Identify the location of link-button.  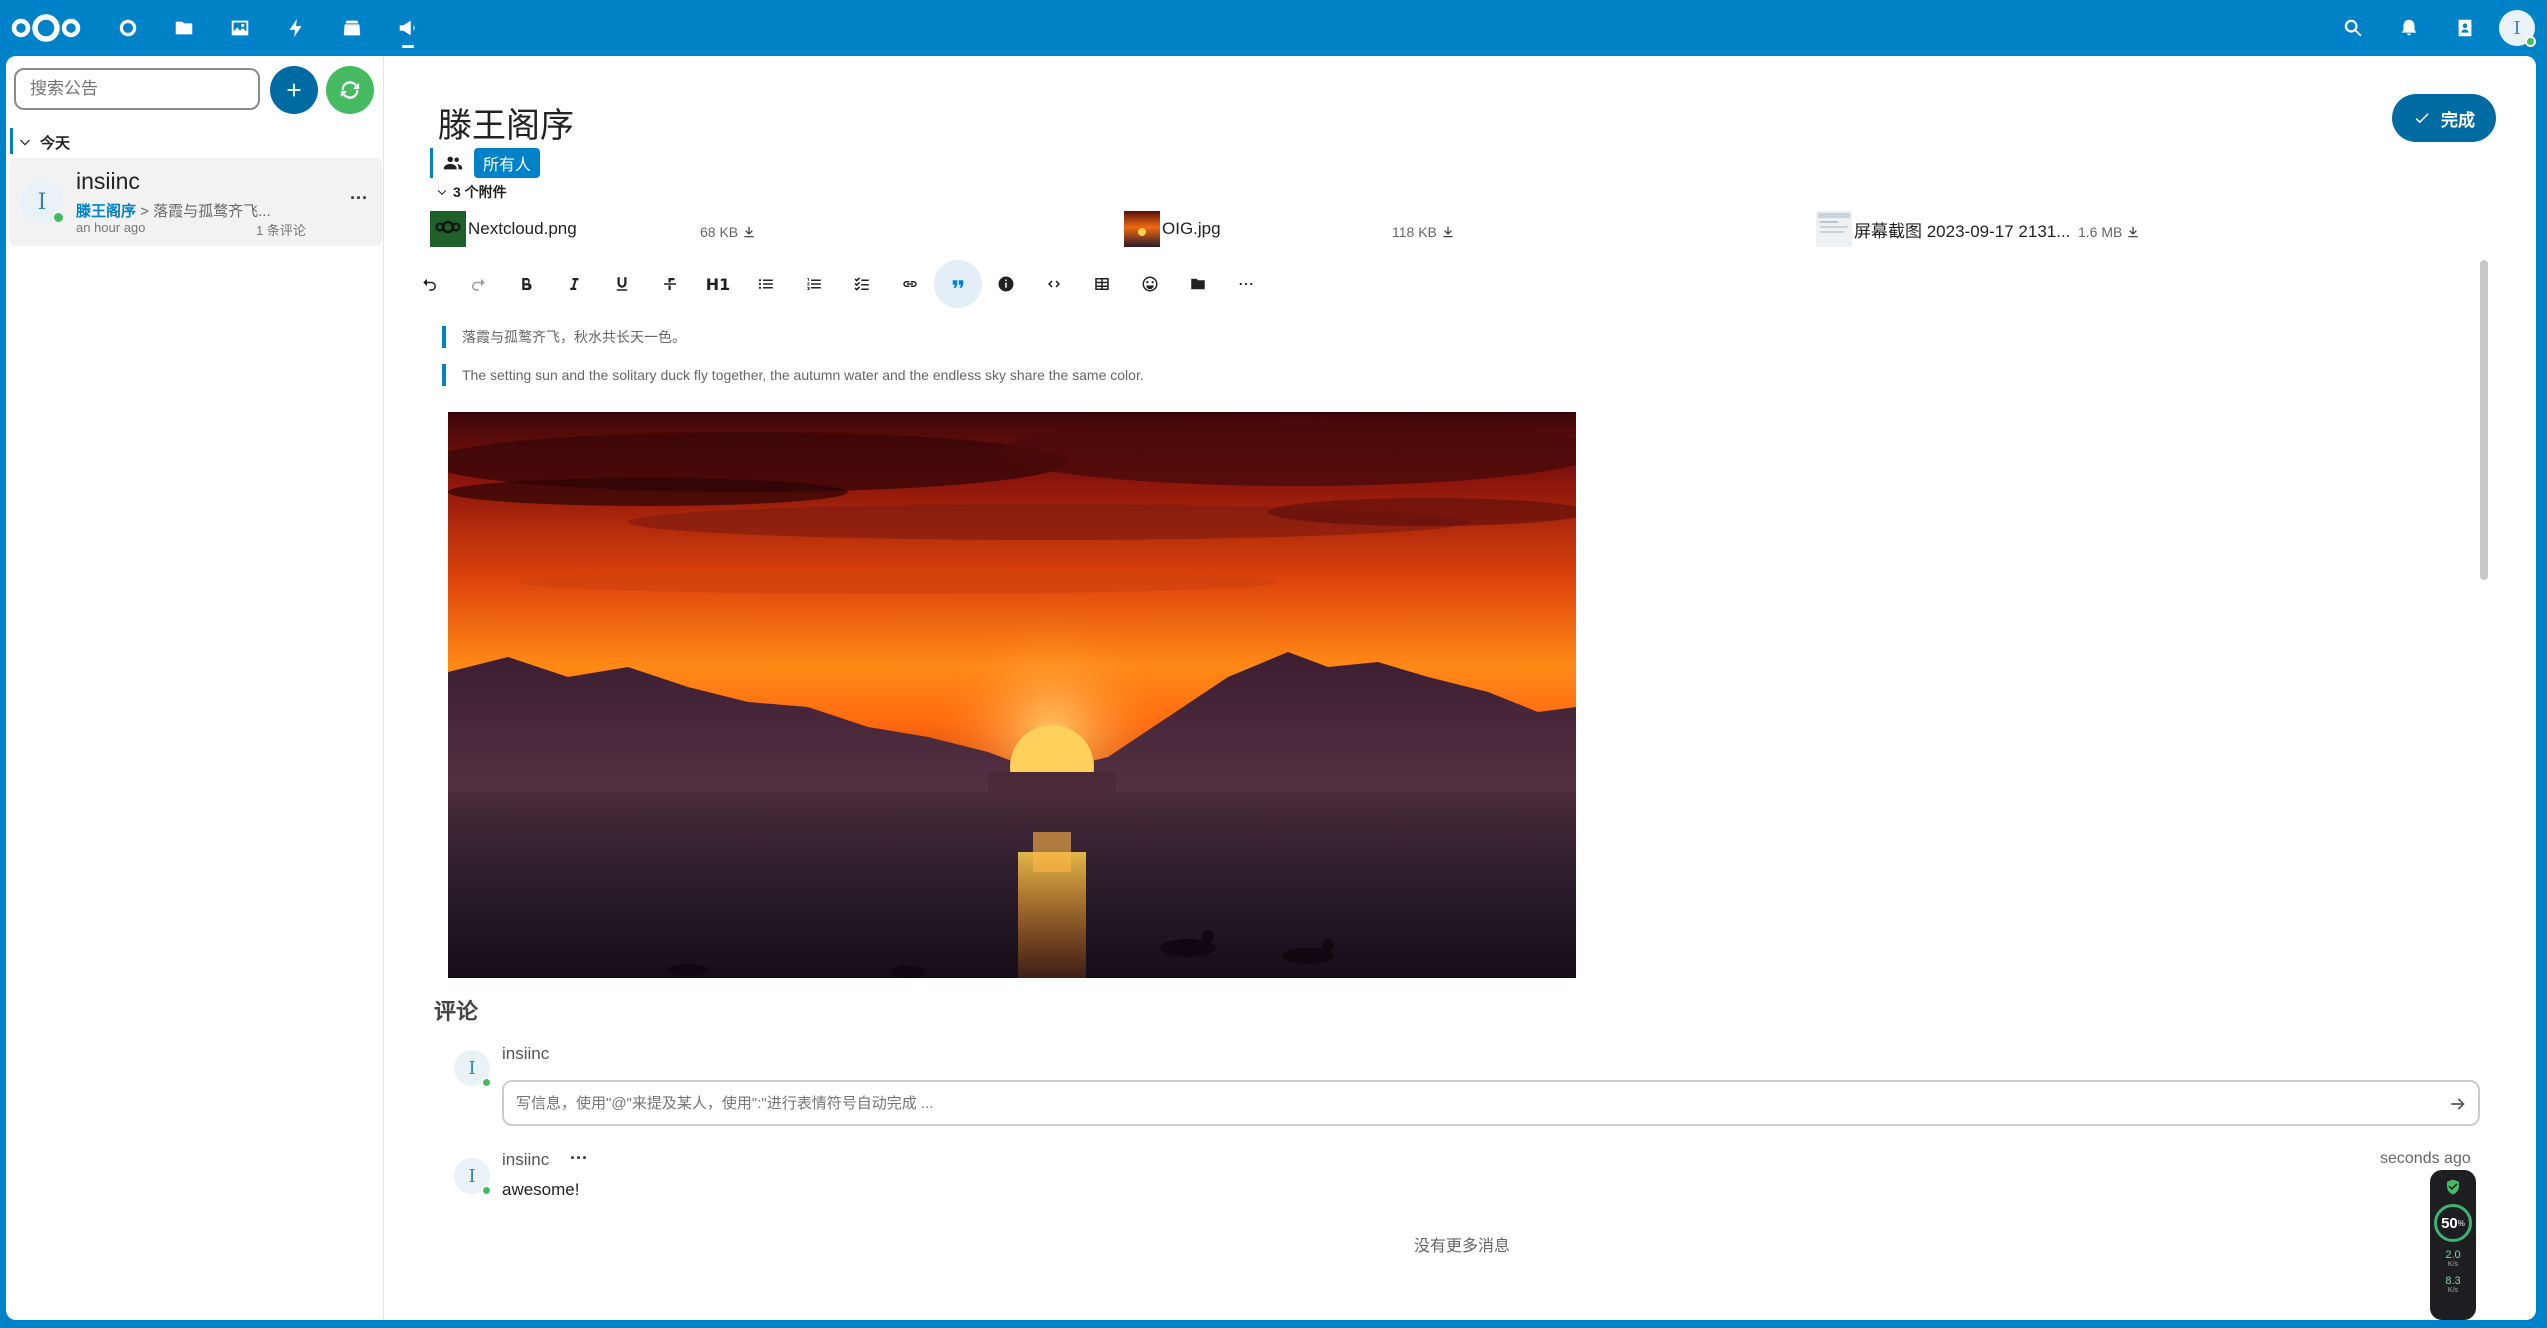
(910, 284).